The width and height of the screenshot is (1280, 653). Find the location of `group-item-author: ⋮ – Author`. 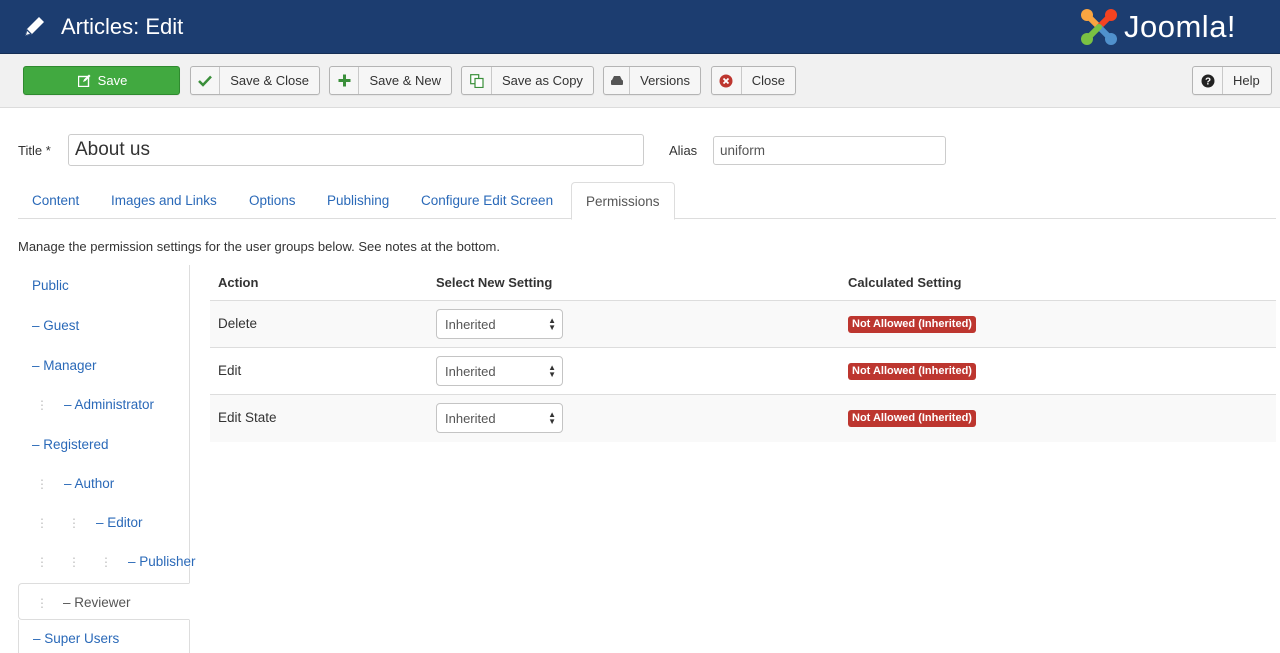

group-item-author: ⋮ – Author is located at coordinates (104, 483).